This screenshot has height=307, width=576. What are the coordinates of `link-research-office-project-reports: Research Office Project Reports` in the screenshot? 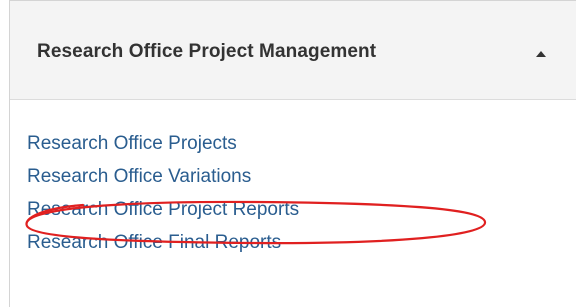 It's located at (163, 209).